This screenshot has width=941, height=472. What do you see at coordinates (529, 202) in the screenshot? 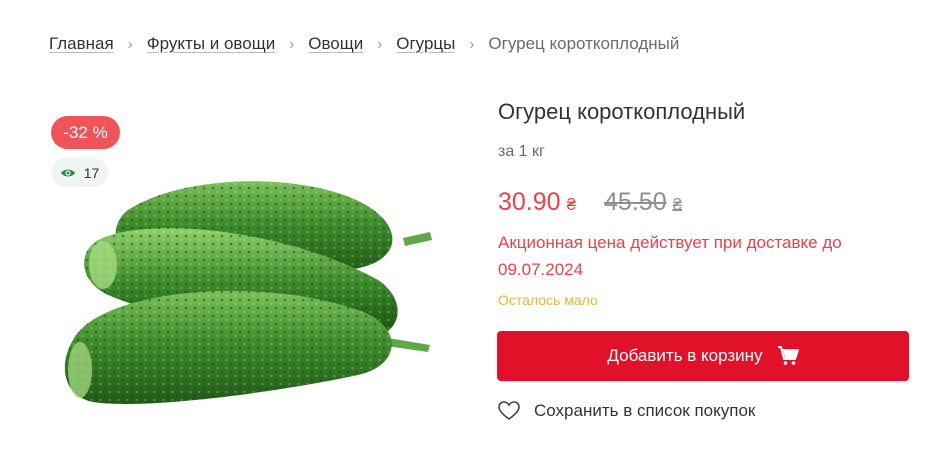
I see `price-new-value: 30.90` at bounding box center [529, 202].